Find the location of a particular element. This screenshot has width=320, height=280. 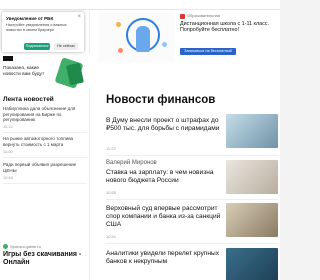

close-icon: × is located at coordinates (79, 17).